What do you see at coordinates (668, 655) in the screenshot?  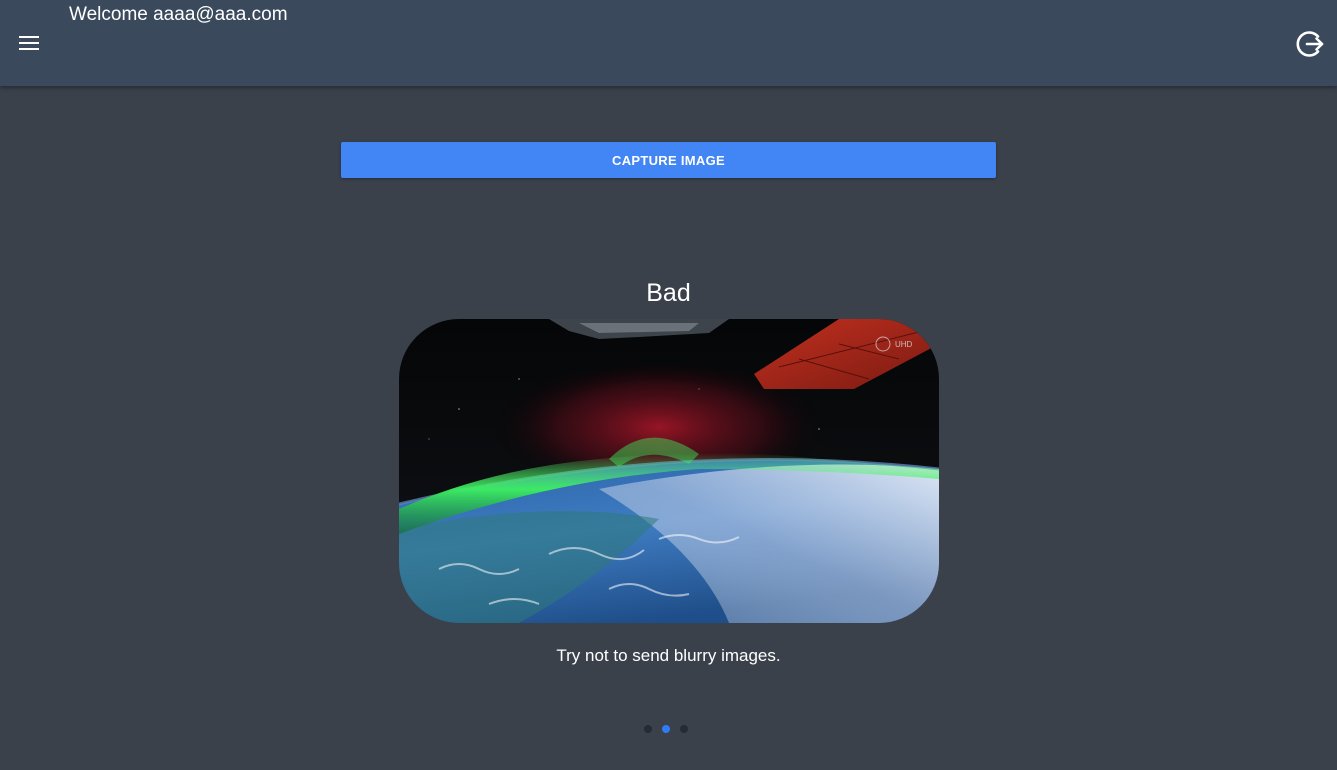 I see `slide-caption: Try not to send blurry images.` at bounding box center [668, 655].